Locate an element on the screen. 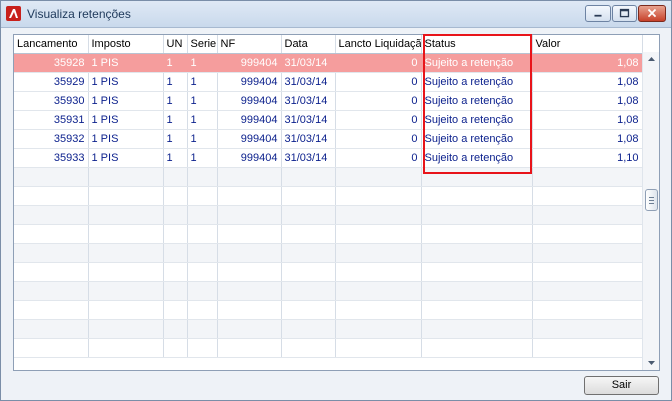 This screenshot has height=401, width=672. maximize-button is located at coordinates (624, 13).